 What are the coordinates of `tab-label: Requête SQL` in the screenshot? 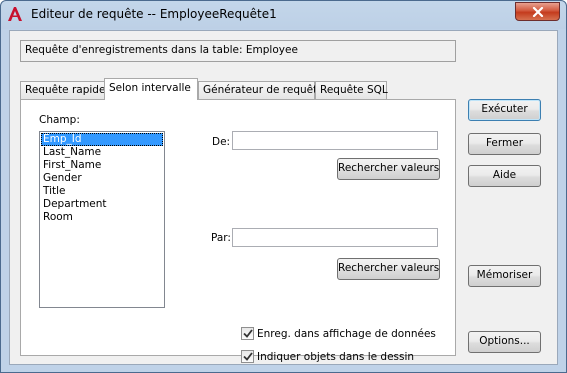 It's located at (354, 90).